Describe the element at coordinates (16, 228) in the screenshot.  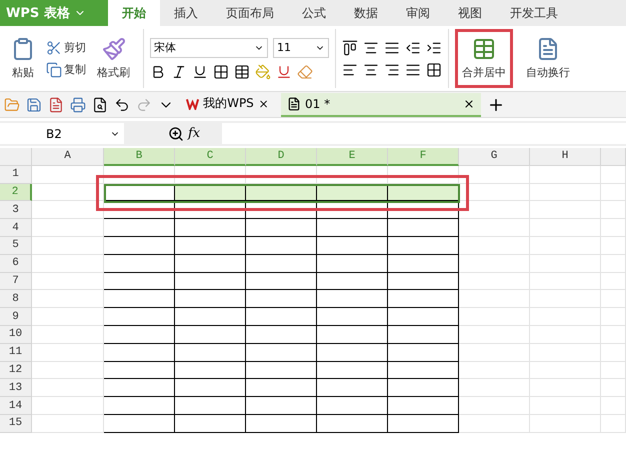
I see `row-header: 4` at that location.